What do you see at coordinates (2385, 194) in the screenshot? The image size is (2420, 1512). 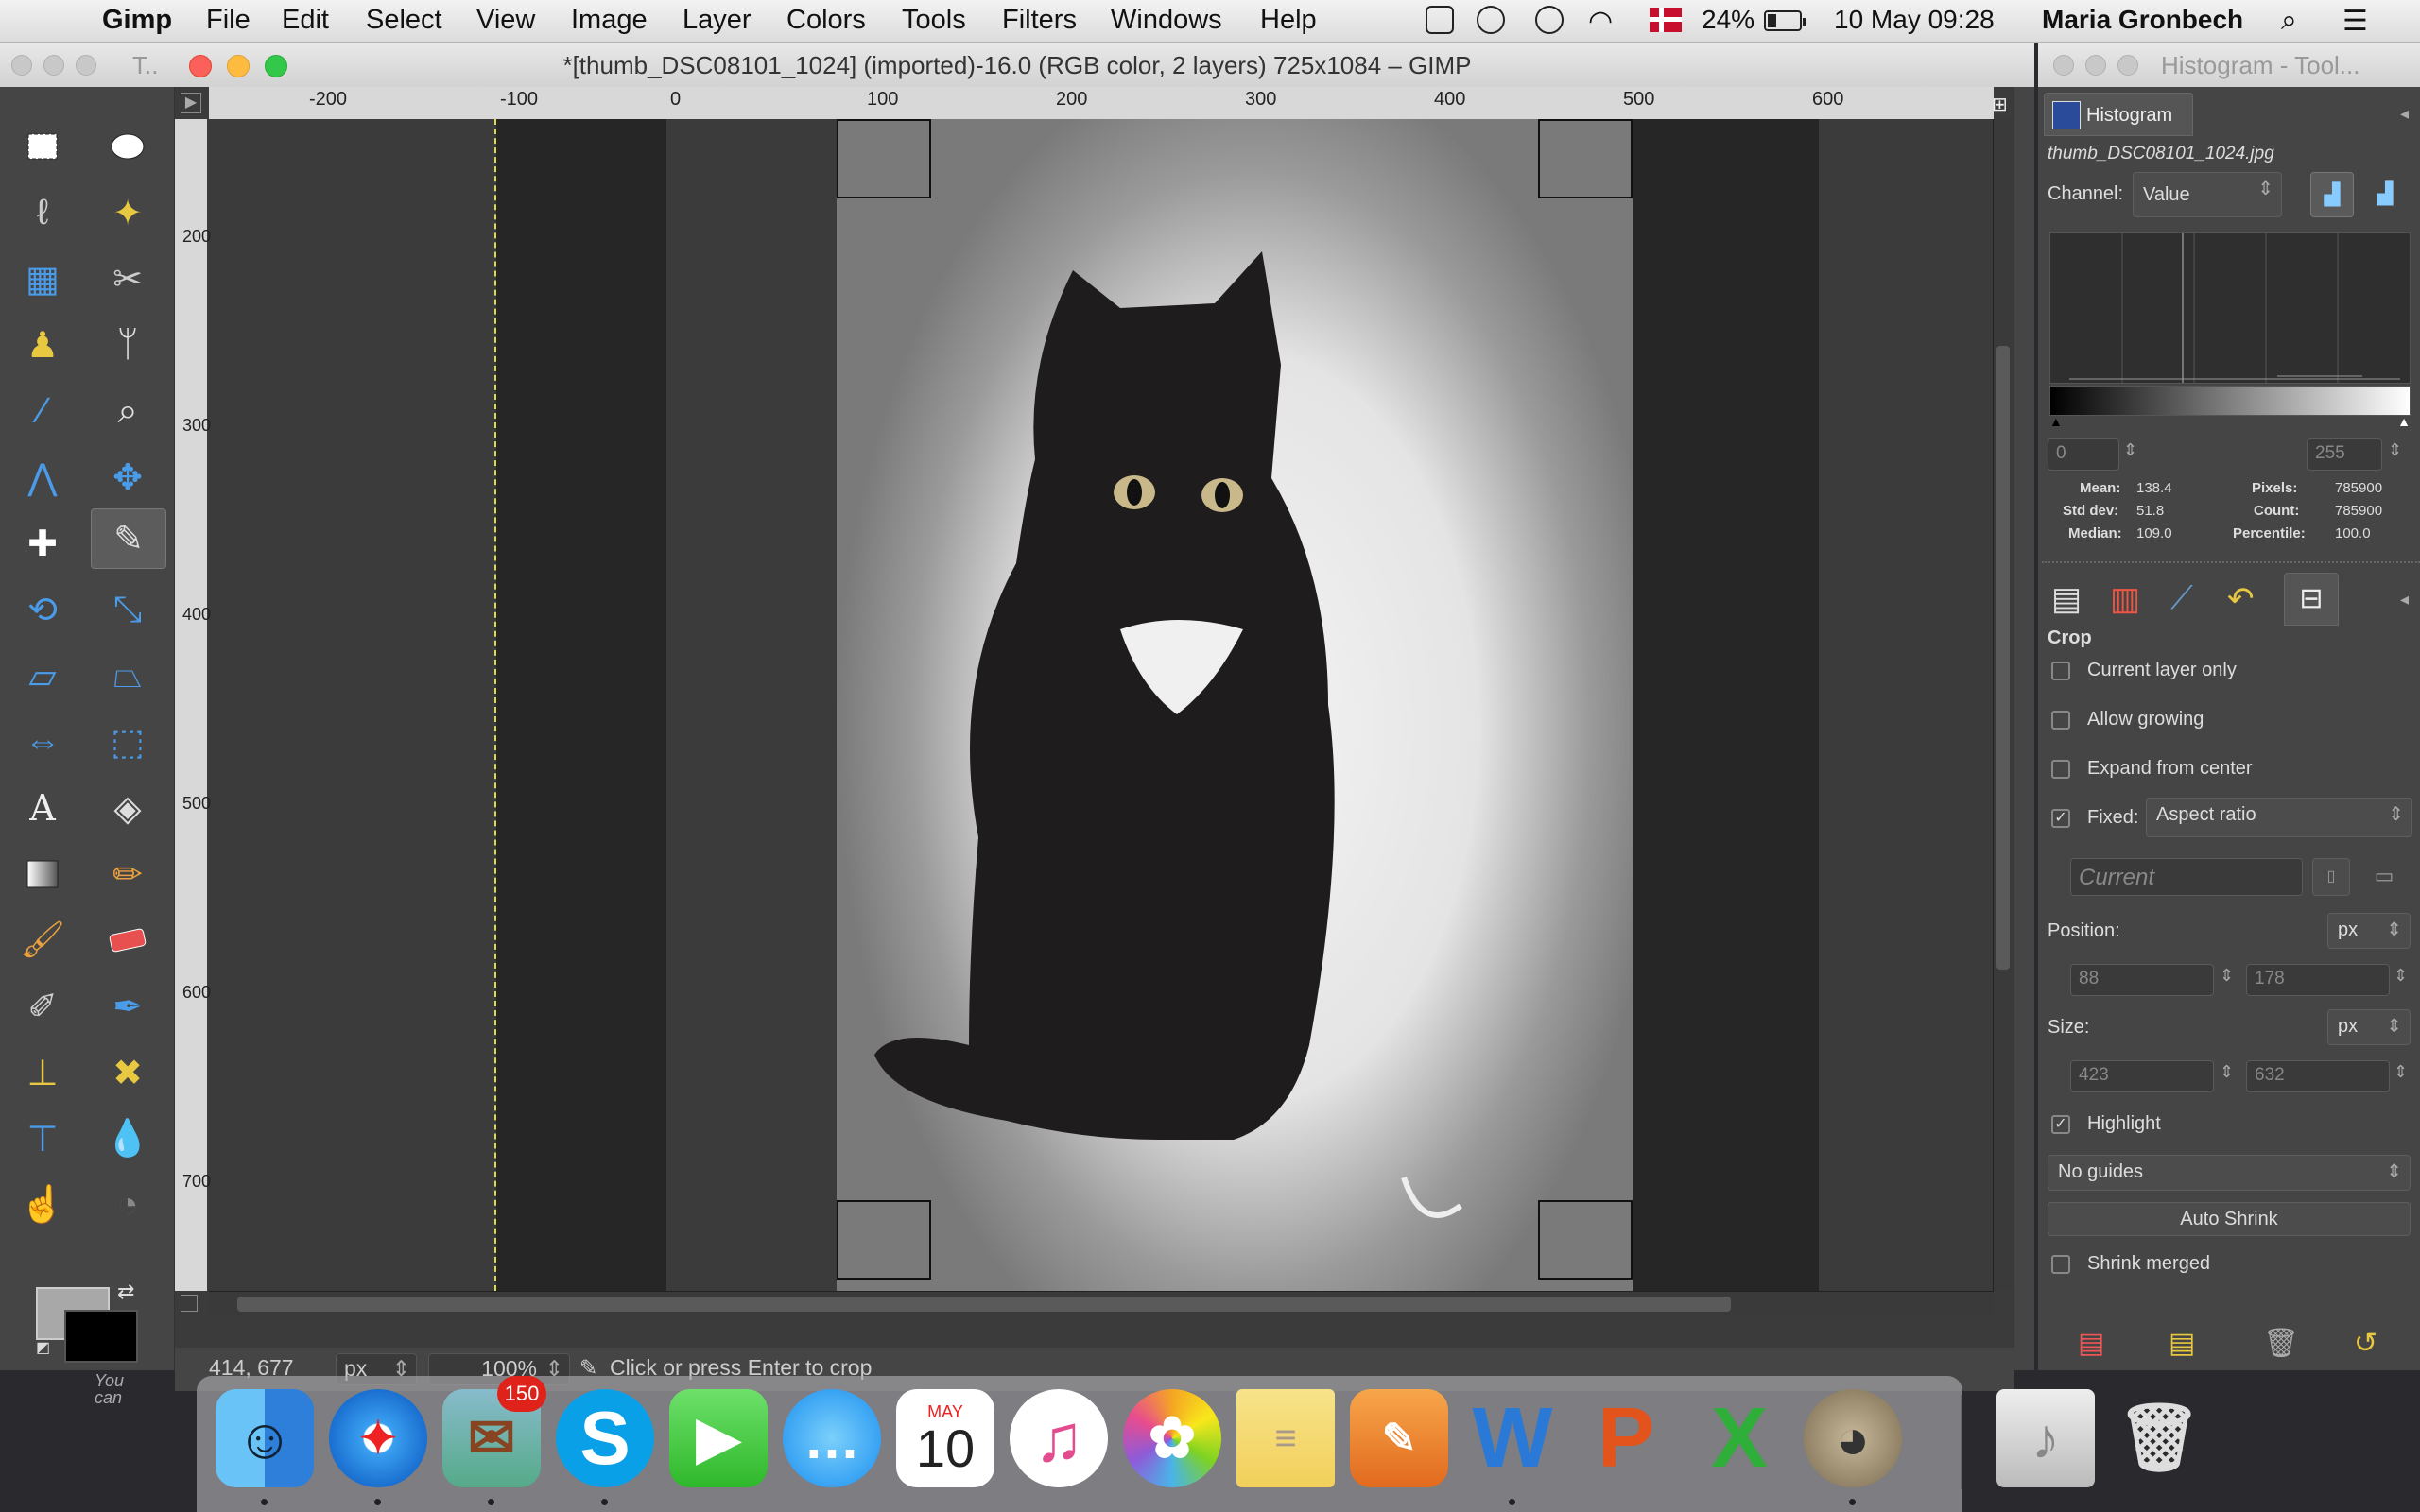 I see `log-histogram-button: ▟` at bounding box center [2385, 194].